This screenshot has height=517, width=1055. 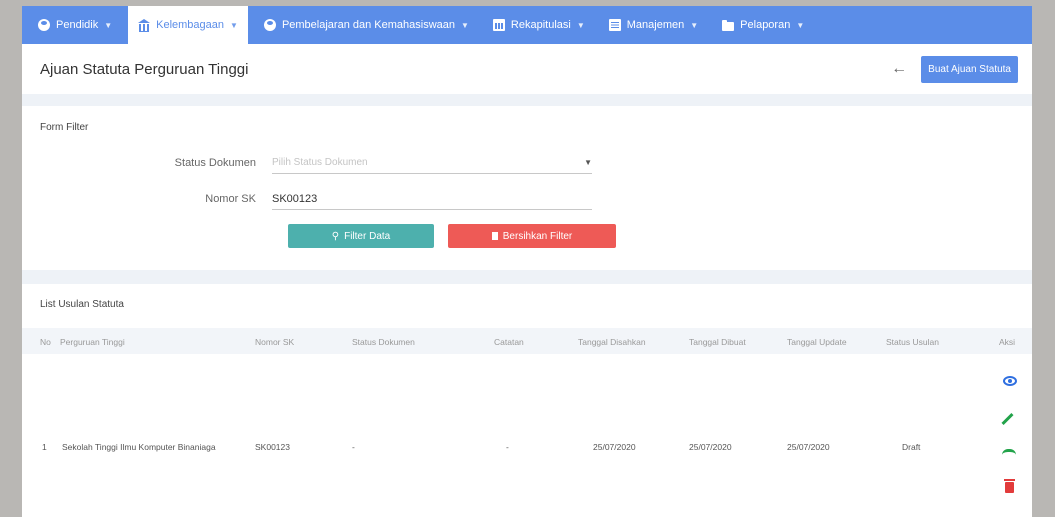 What do you see at coordinates (44, 447) in the screenshot?
I see `cell-no: 1` at bounding box center [44, 447].